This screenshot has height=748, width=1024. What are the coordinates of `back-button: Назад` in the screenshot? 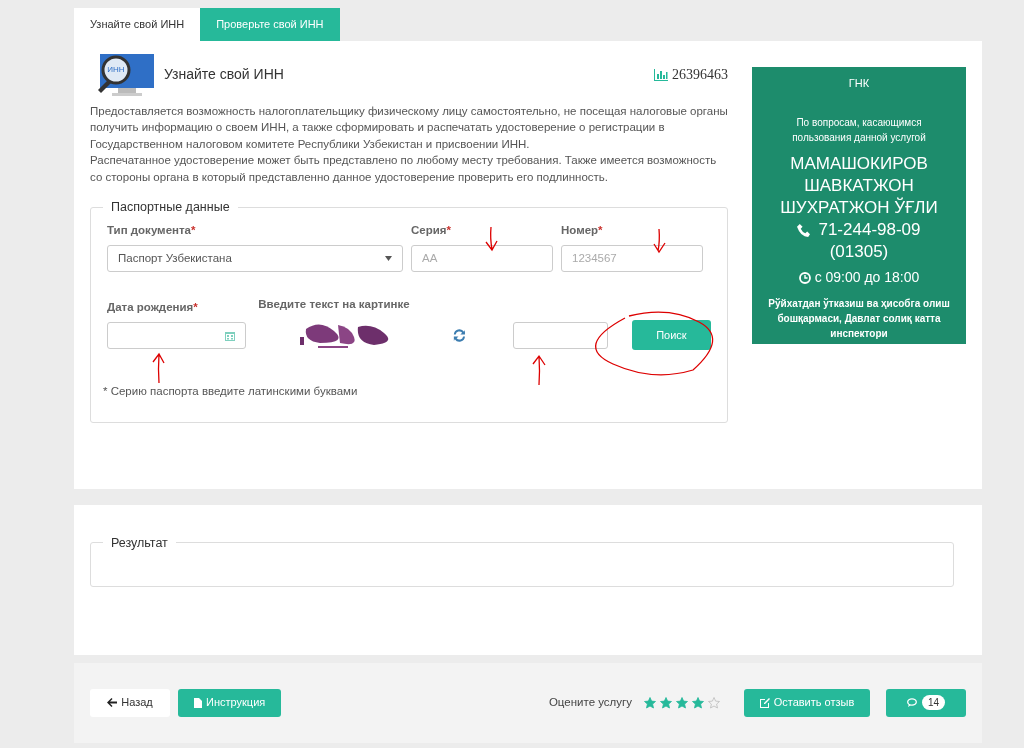 It's located at (130, 702).